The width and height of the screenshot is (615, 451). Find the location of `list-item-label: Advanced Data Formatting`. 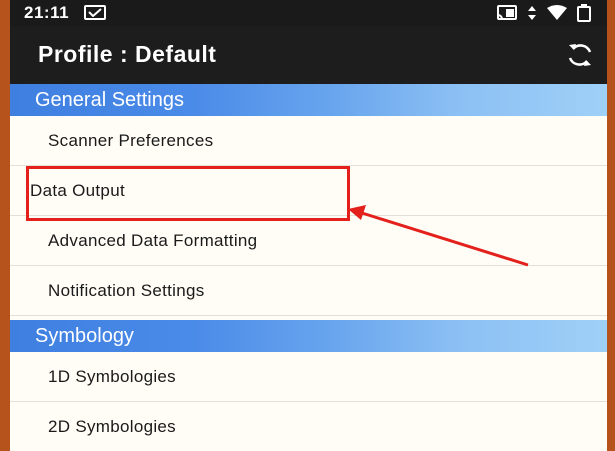

list-item-label: Advanced Data Formatting is located at coordinates (153, 240).